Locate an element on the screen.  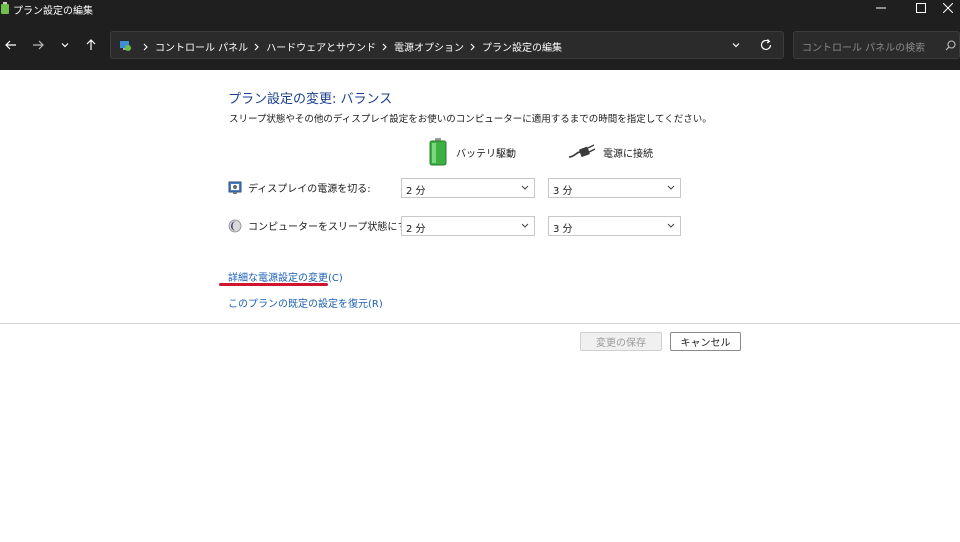
close-button is located at coordinates (948, 8).